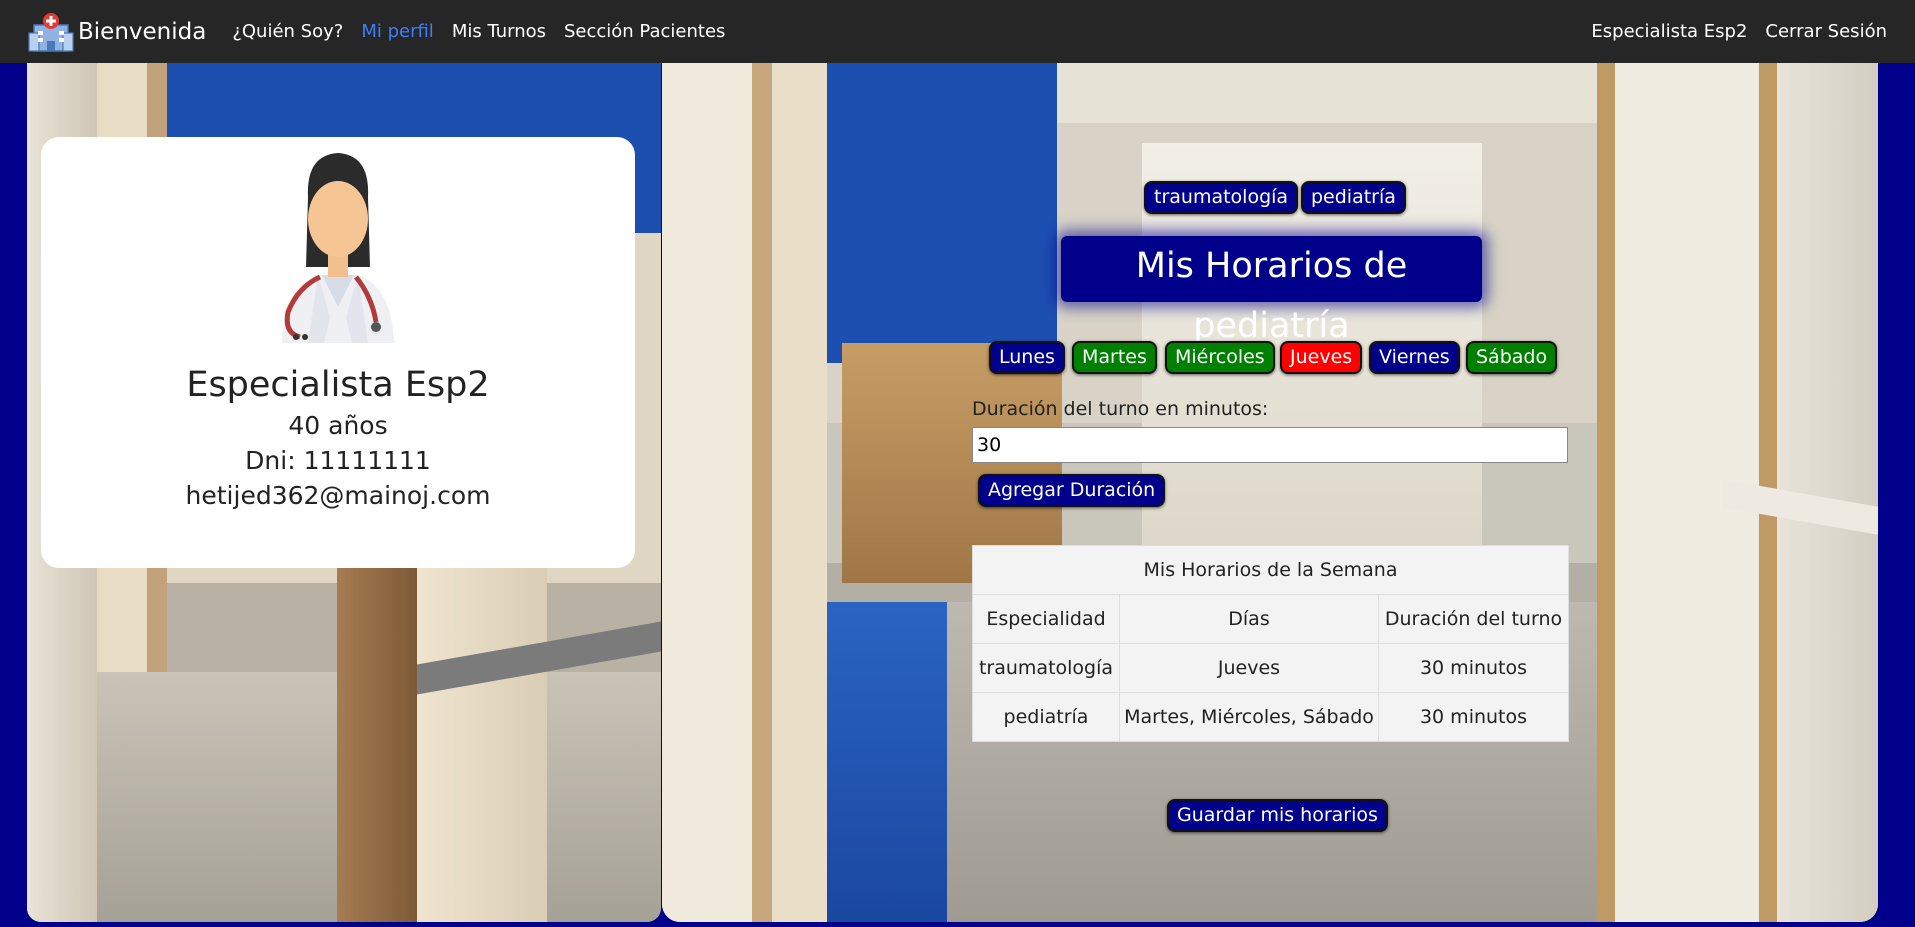  What do you see at coordinates (1473, 619) in the screenshot?
I see `table-header: Duración del turno` at bounding box center [1473, 619].